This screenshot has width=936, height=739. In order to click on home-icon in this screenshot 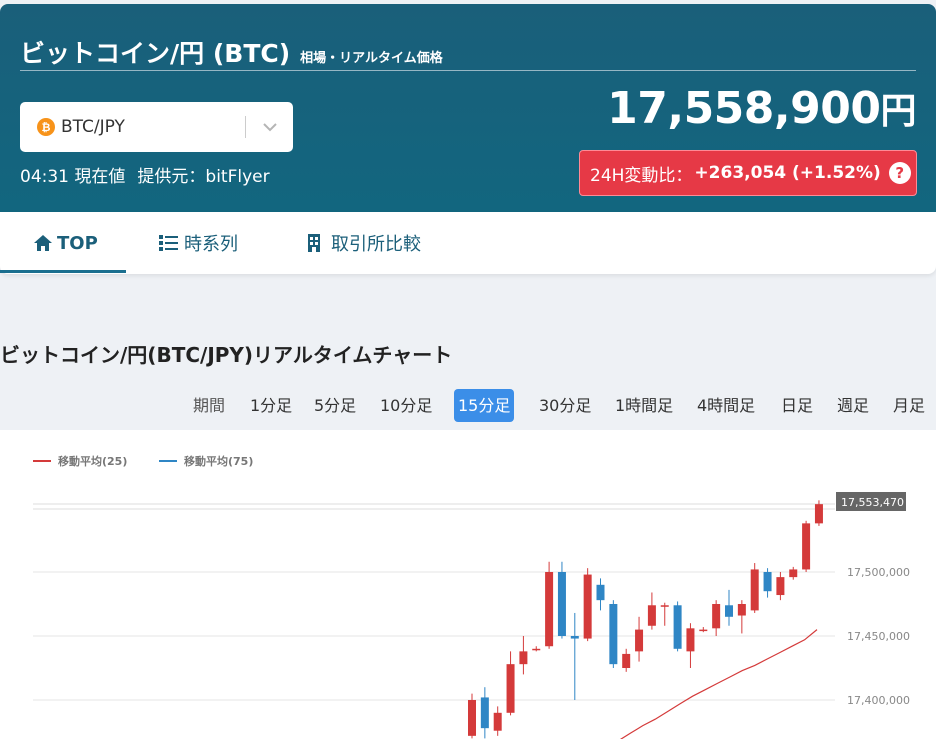, I will do `click(43, 243)`.